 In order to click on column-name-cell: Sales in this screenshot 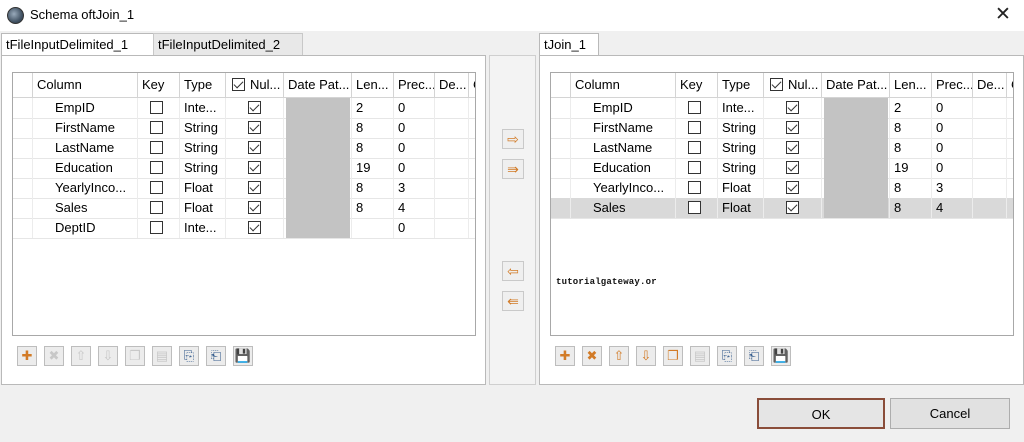, I will do `click(623, 208)`.